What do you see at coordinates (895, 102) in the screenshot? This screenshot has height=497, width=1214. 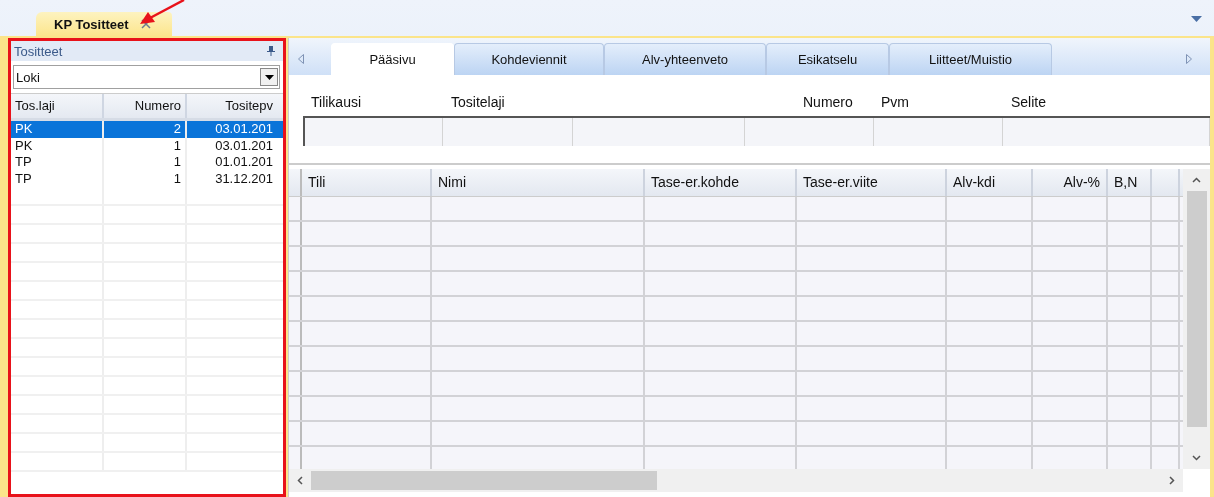 I see `field-label: Pvm` at bounding box center [895, 102].